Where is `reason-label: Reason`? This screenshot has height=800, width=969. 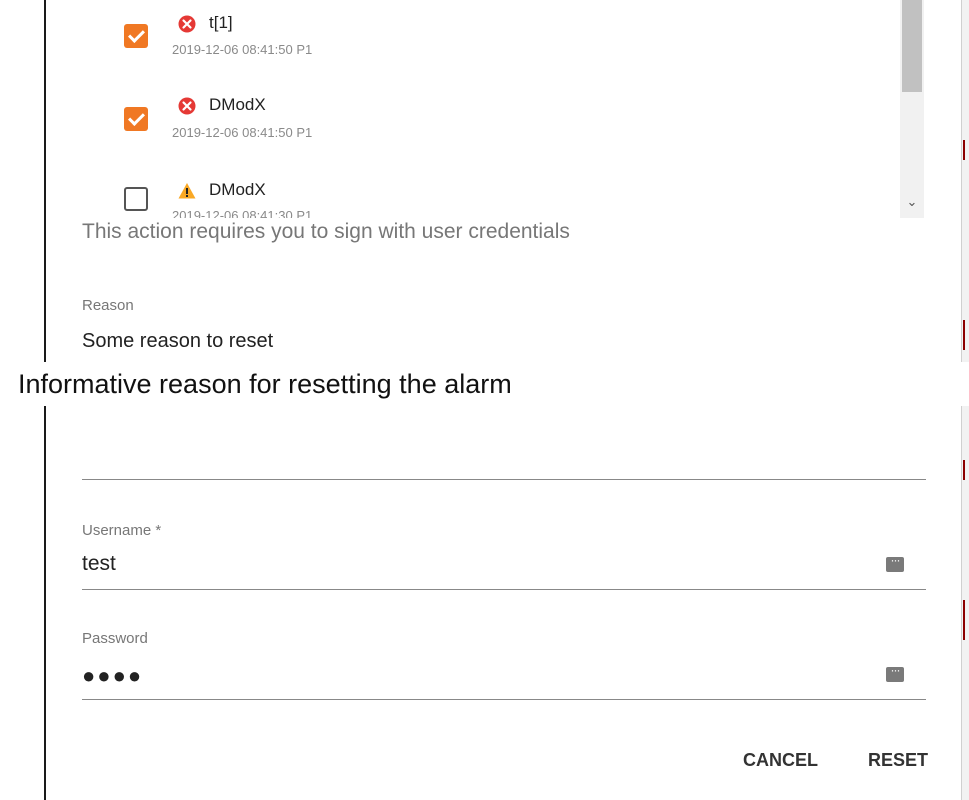
reason-label: Reason is located at coordinates (108, 305).